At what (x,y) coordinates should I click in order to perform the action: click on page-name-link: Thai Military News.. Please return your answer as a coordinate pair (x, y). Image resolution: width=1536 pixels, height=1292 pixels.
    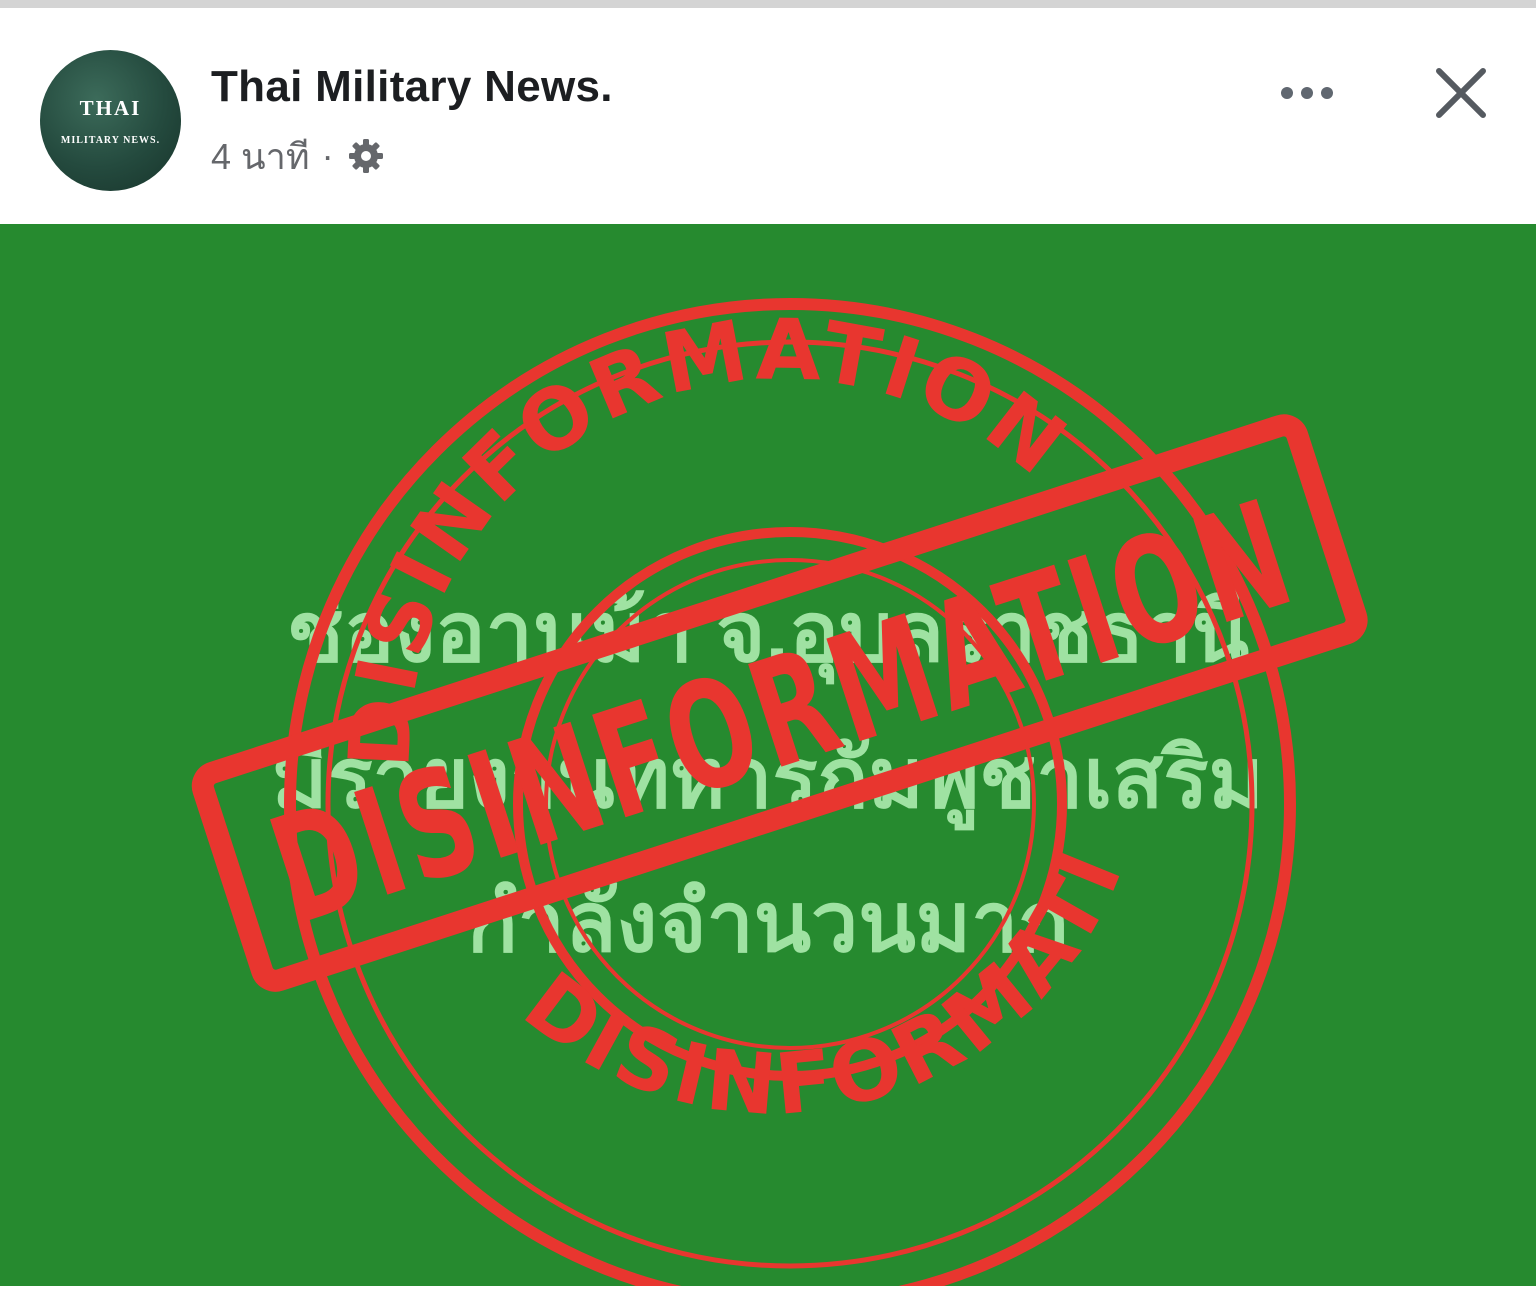
    Looking at the image, I should click on (412, 87).